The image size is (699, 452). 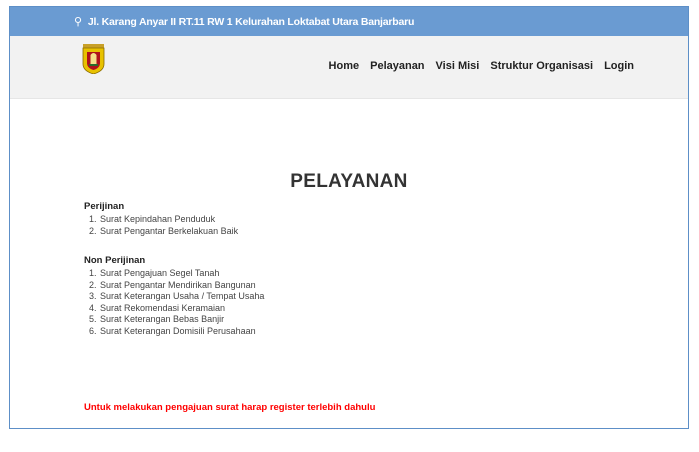 I want to click on banjarbaru-crest-logo, so click(x=93, y=59).